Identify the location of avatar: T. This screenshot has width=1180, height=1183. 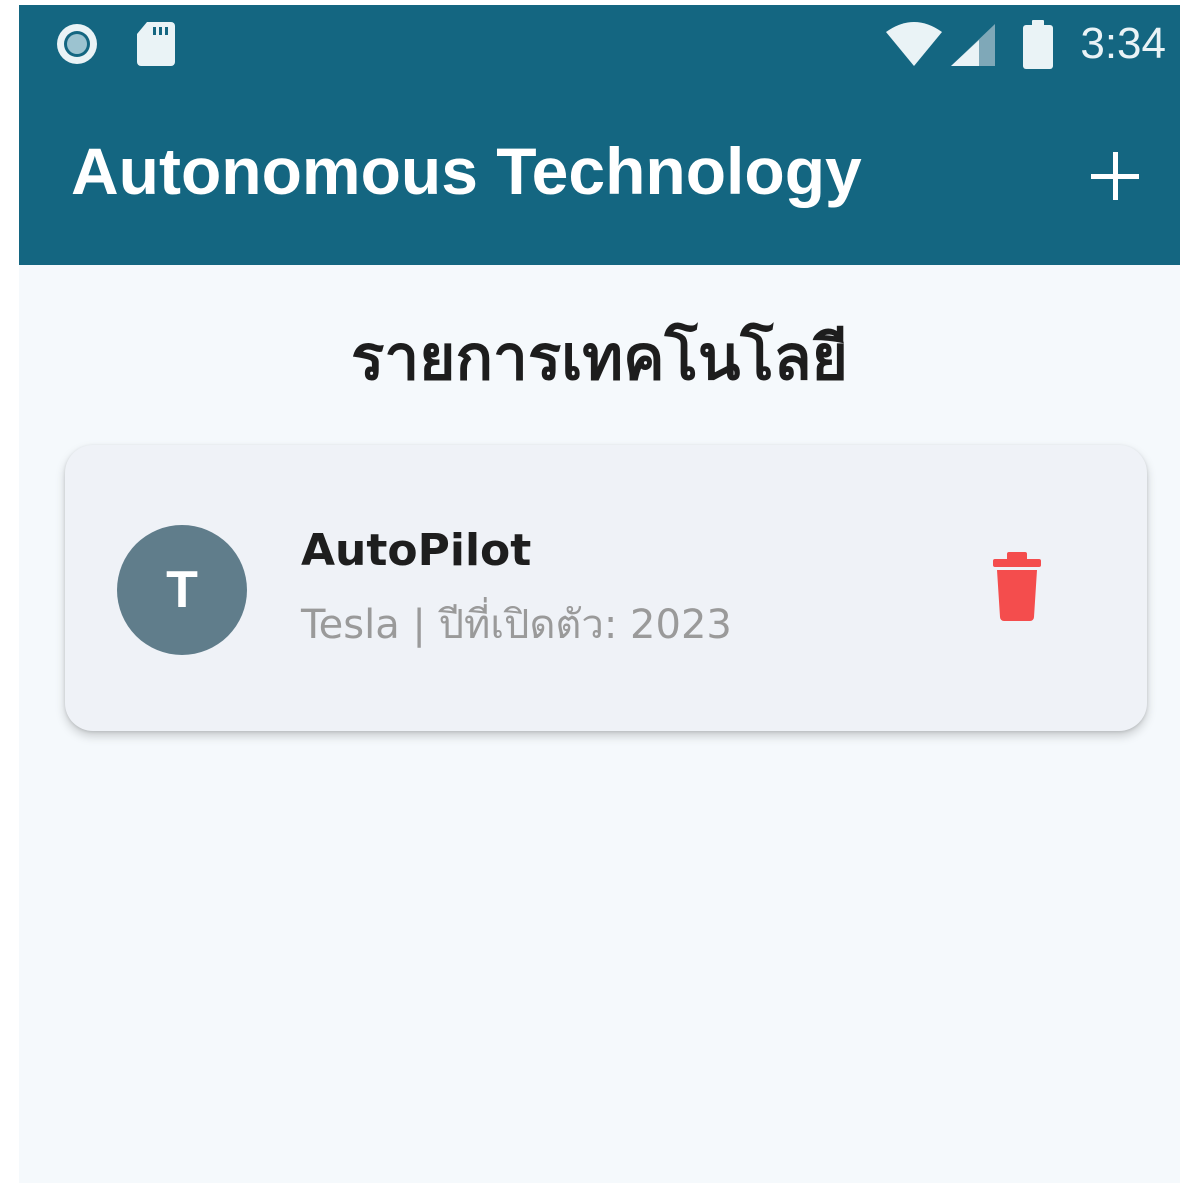
(182, 590).